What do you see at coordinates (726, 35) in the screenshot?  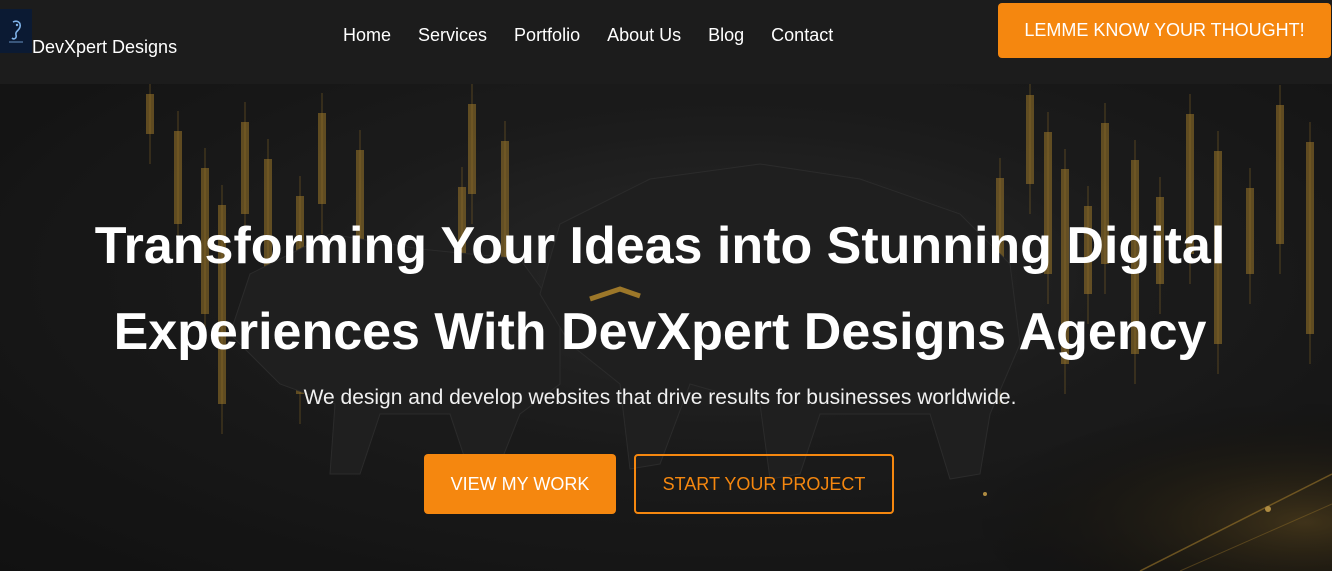 I see `nav-blog: Blog` at bounding box center [726, 35].